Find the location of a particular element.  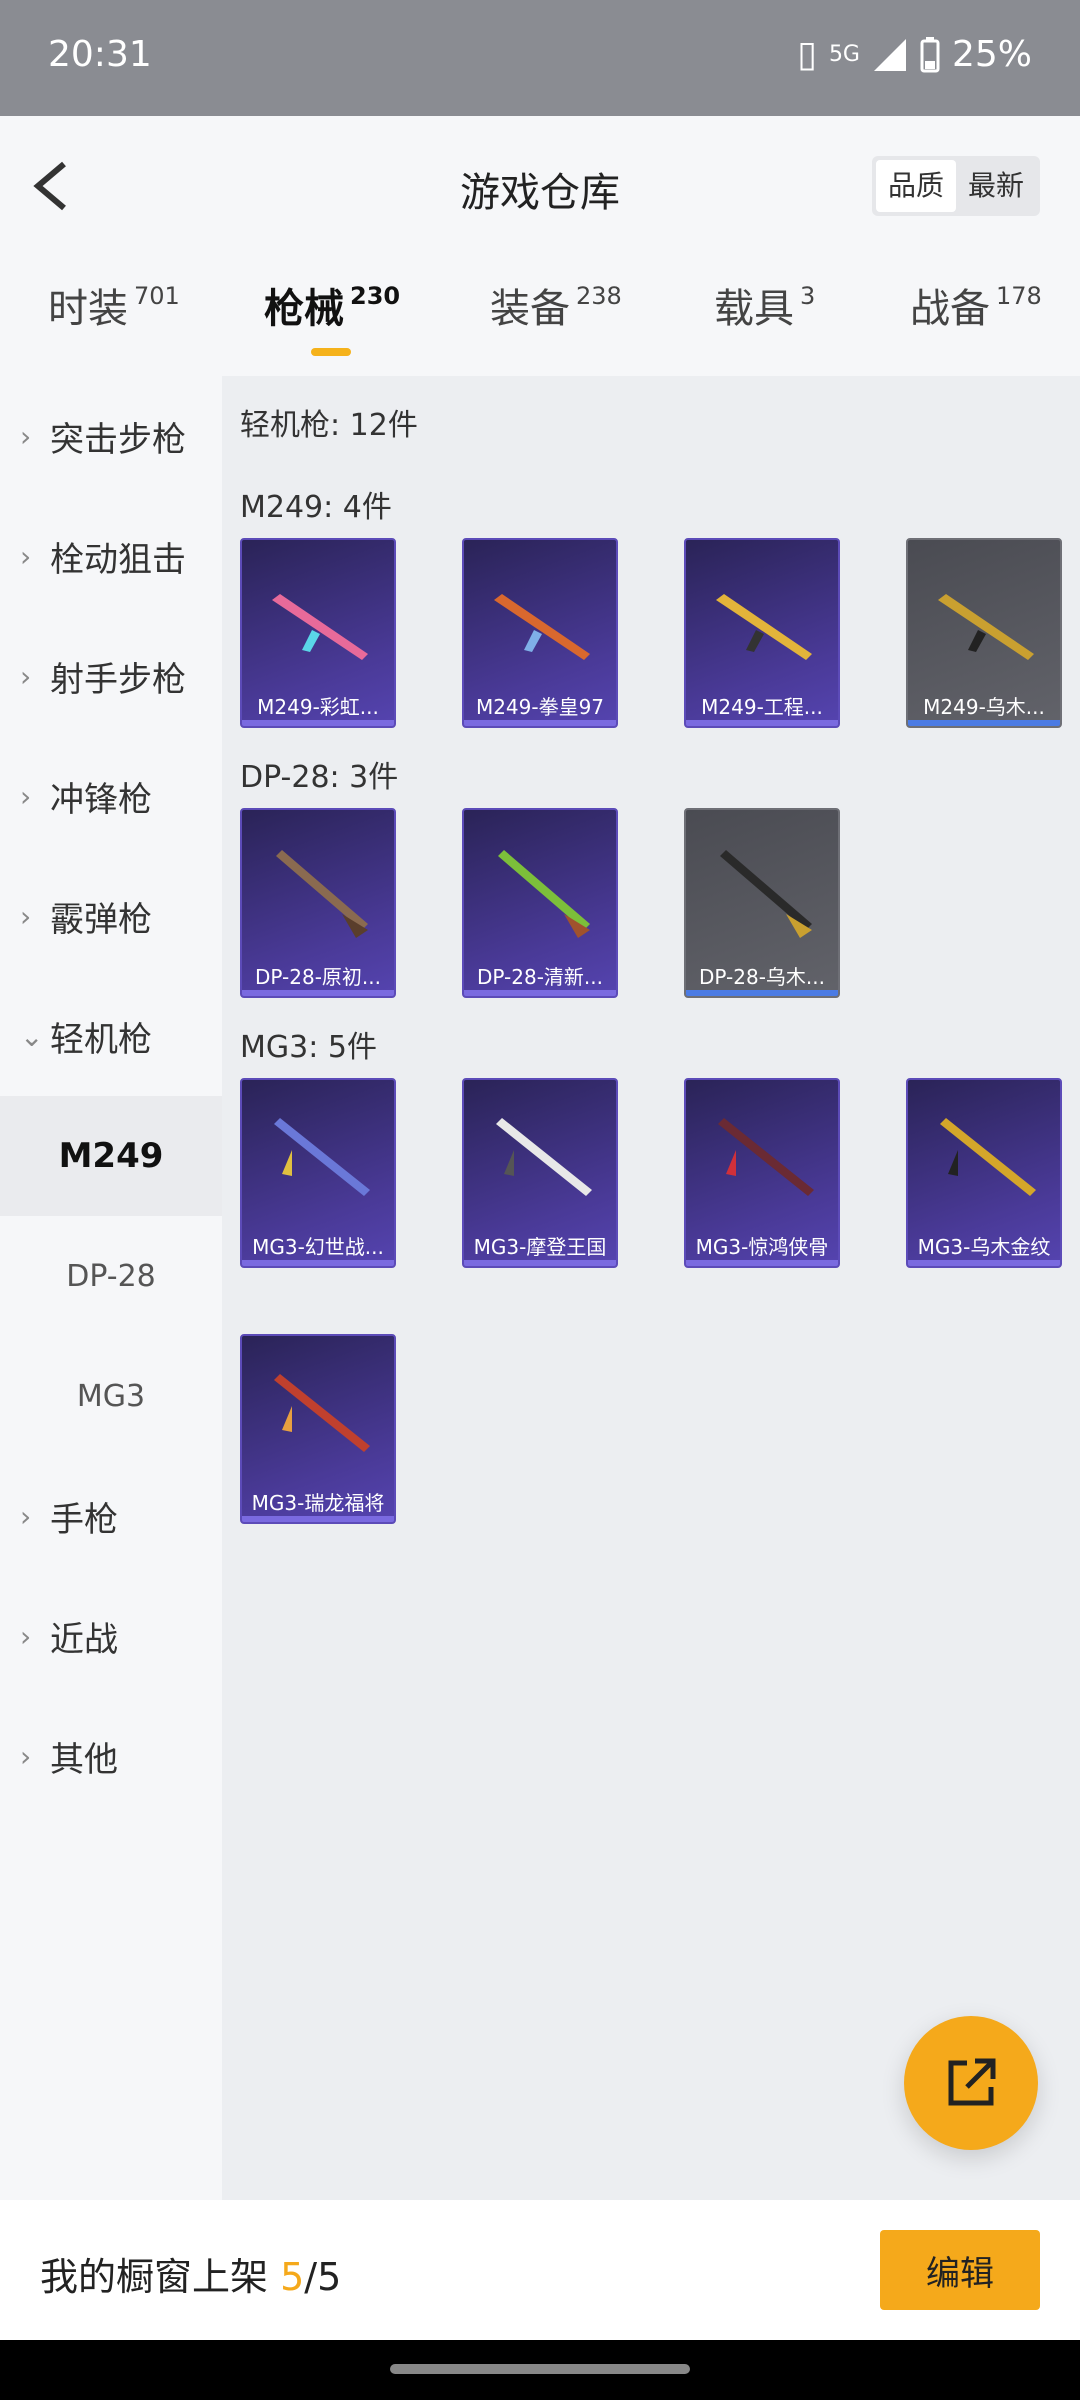

group-label-dp28: DP-28: 3件 is located at coordinates (319, 777).